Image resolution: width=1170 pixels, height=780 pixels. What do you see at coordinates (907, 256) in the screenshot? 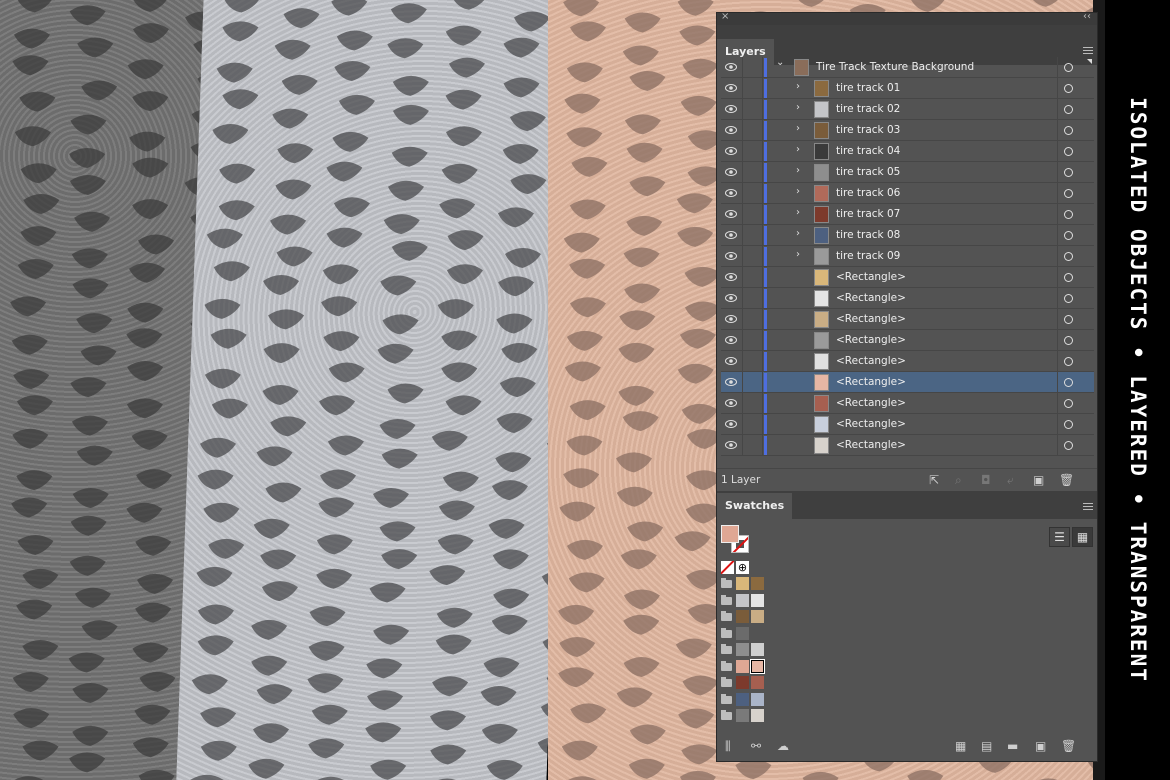
I see `layer-row: › tire track 09` at bounding box center [907, 256].